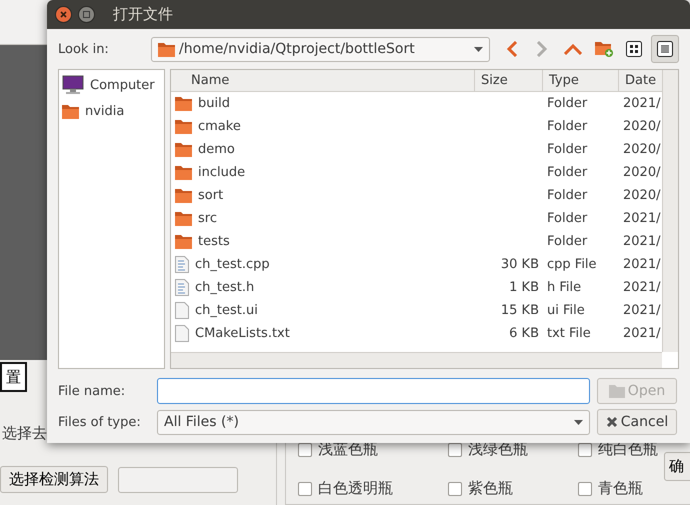 Image resolution: width=690 pixels, height=505 pixels. Describe the element at coordinates (226, 310) in the screenshot. I see `file-name: ch_test.ui` at that location.